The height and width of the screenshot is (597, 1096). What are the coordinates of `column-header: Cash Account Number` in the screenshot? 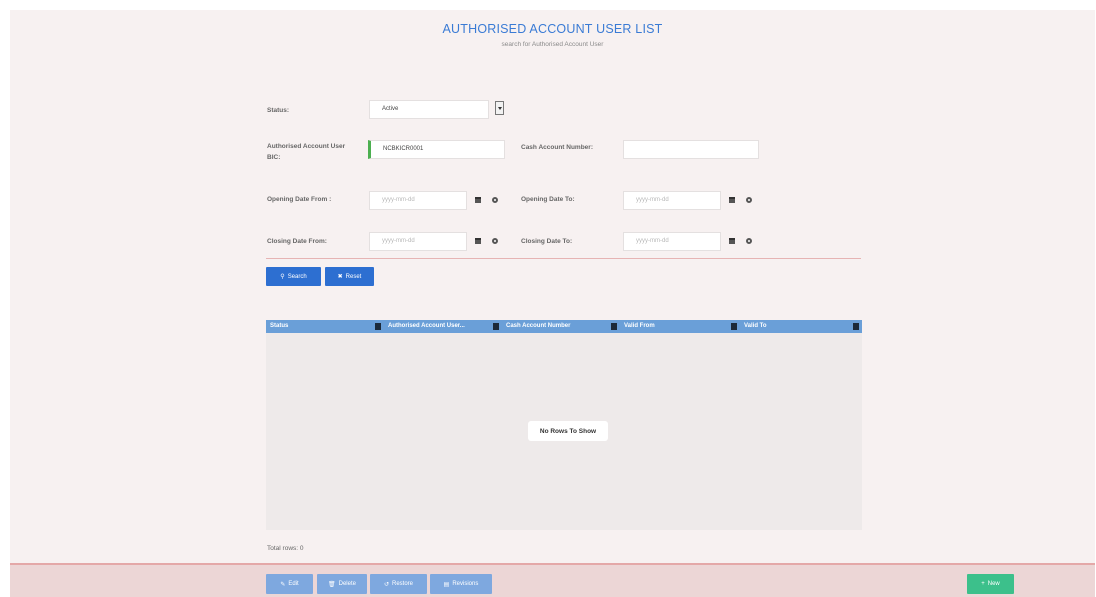 It's located at (561, 326).